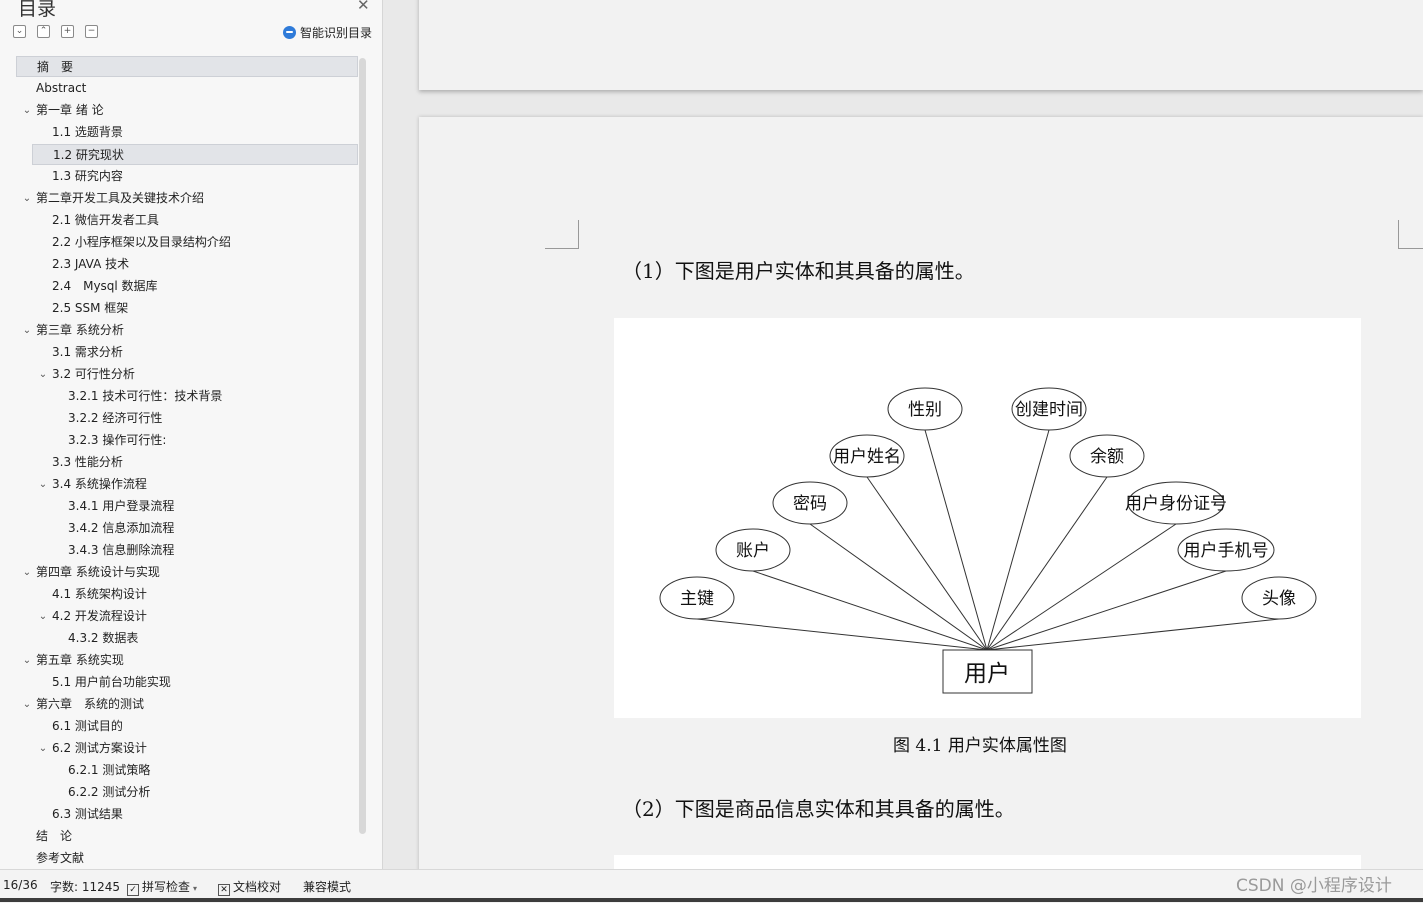  I want to click on toc-item: ⌄ 4.2 开发流程设计, so click(187, 616).